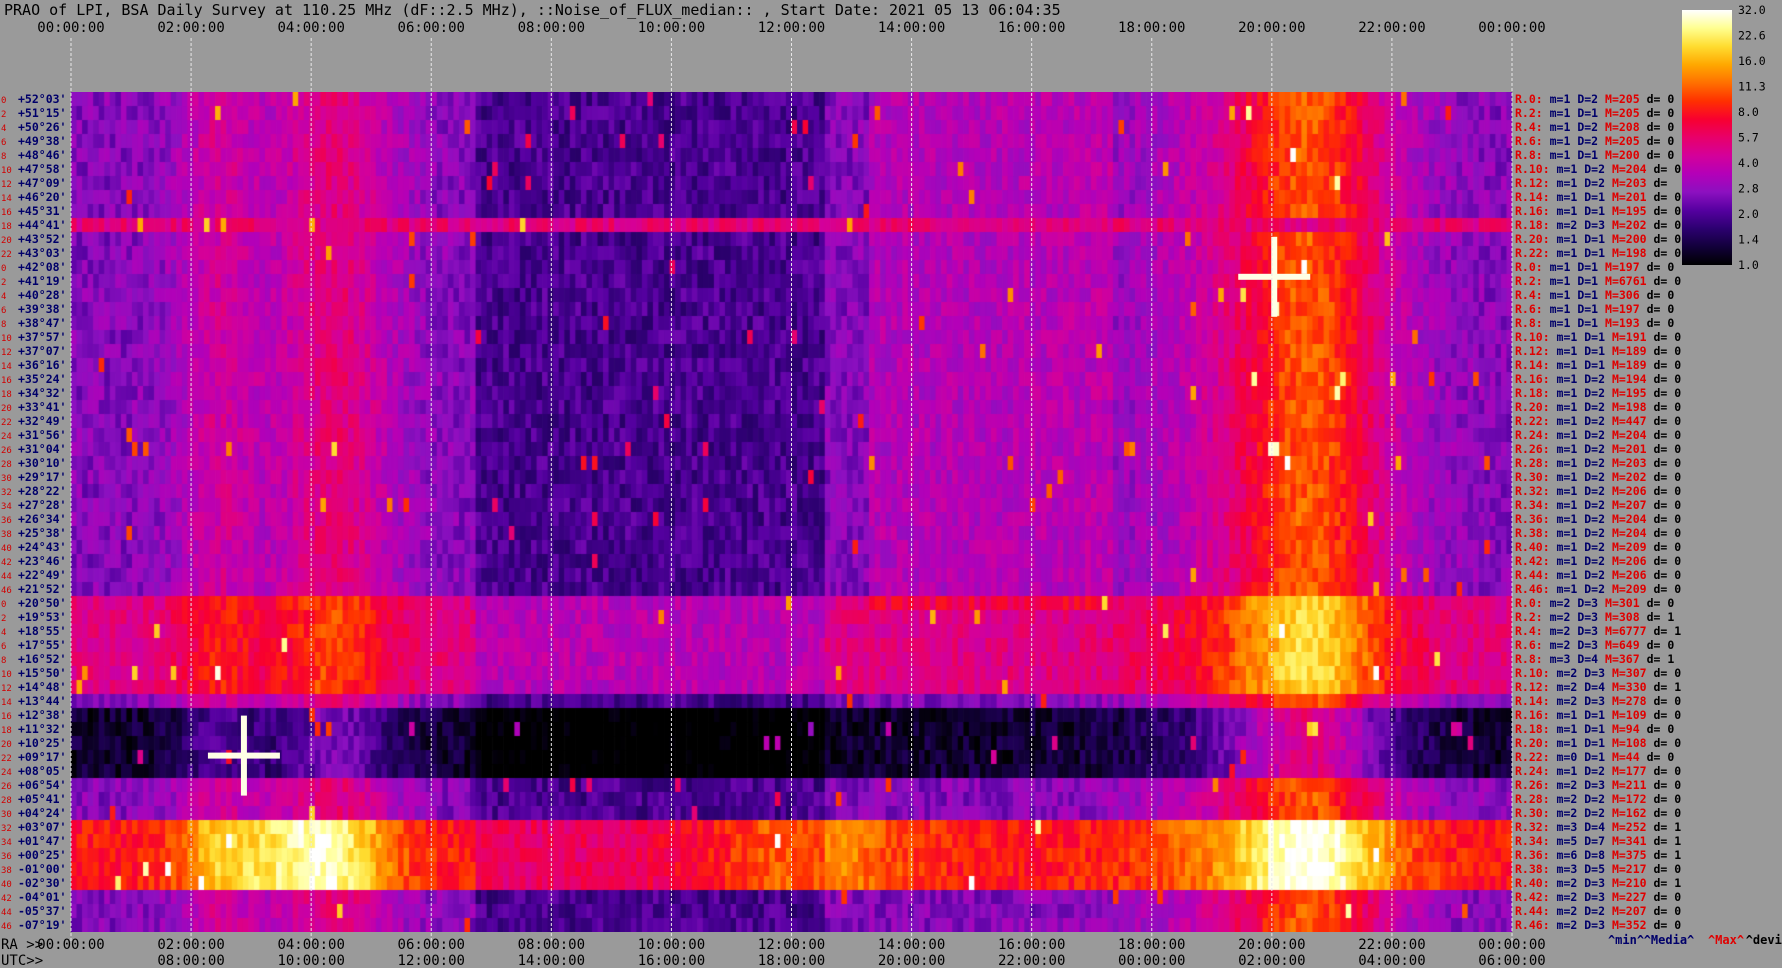 Image resolution: width=1782 pixels, height=968 pixels. What do you see at coordinates (1598, 463) in the screenshot?
I see `stat-row: R.28: m=1 D=2 M=203 d= 0` at bounding box center [1598, 463].